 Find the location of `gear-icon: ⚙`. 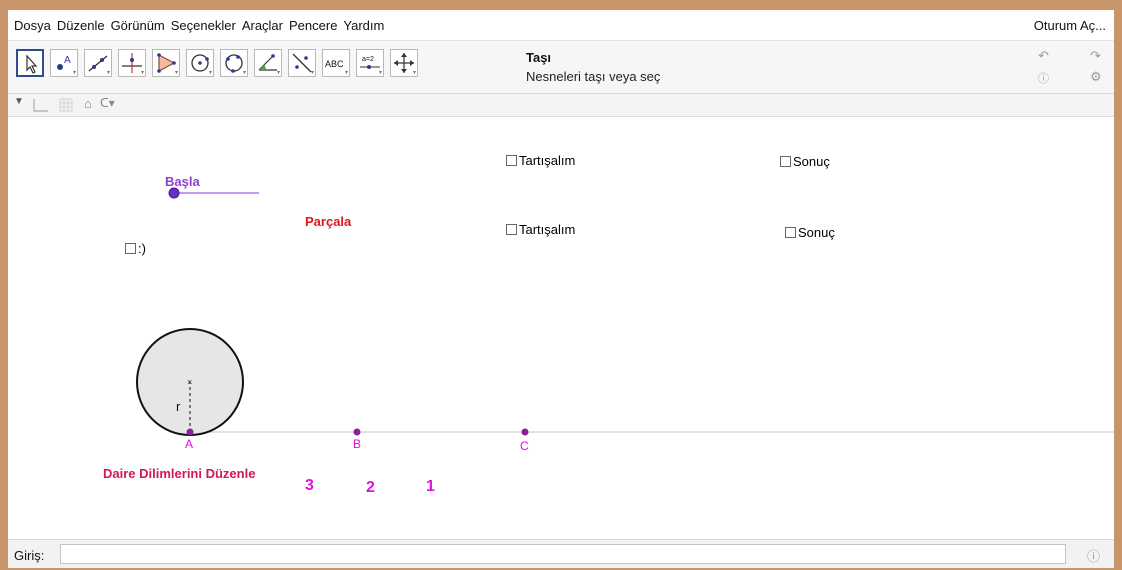

gear-icon: ⚙ is located at coordinates (1096, 77).